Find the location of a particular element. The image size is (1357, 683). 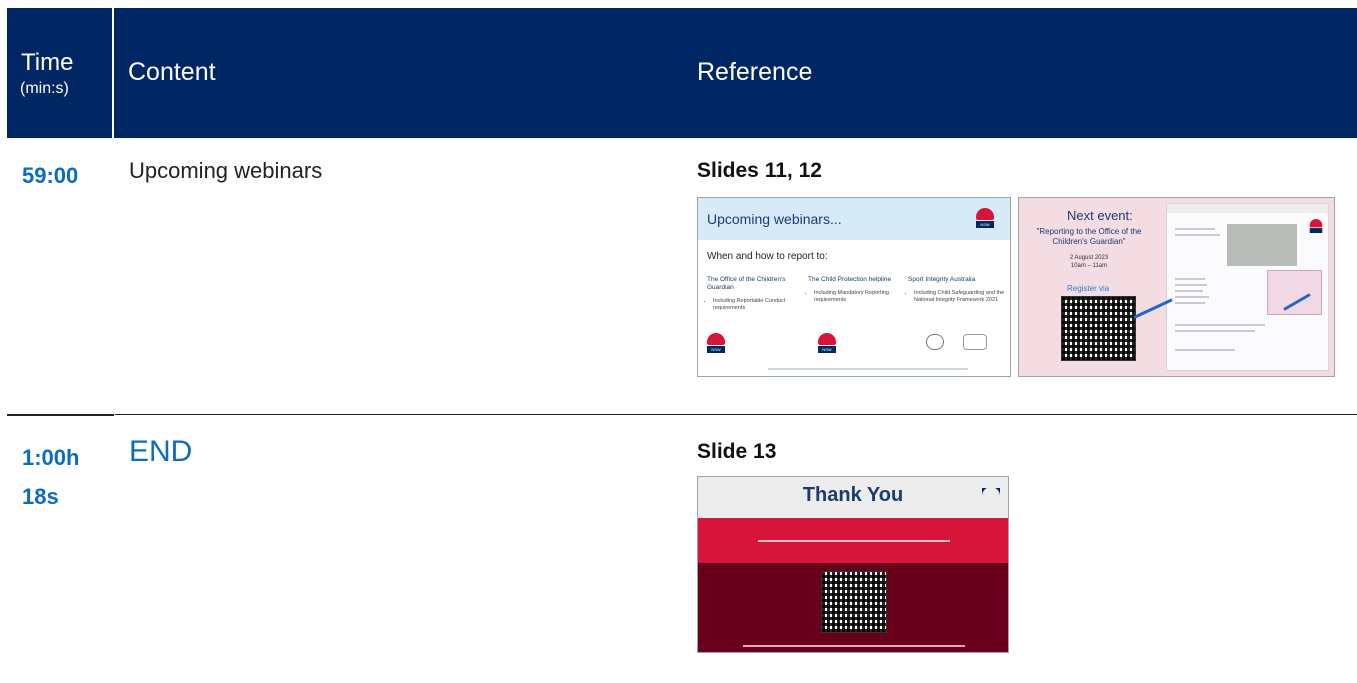

footer-link is located at coordinates (854, 646).